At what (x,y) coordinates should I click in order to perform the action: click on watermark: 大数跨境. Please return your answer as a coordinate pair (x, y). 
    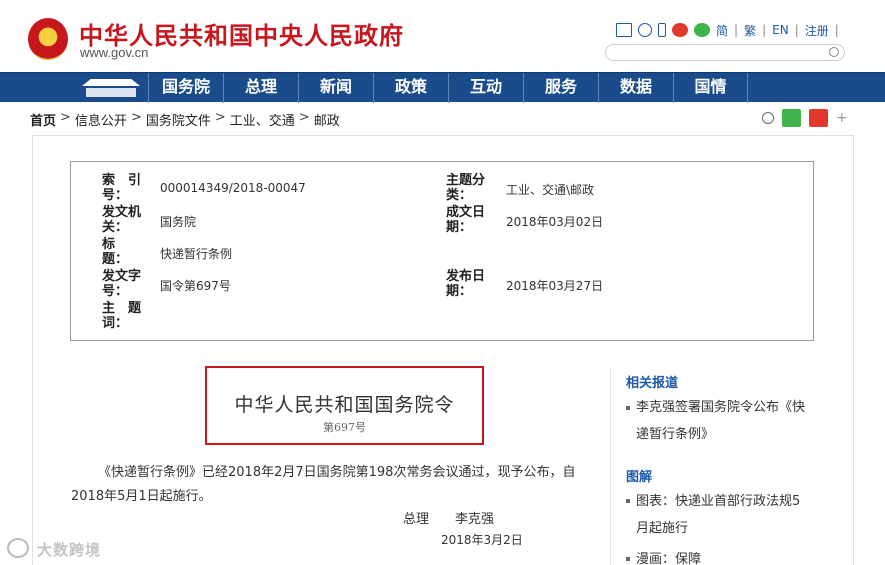
    Looking at the image, I should click on (62, 548).